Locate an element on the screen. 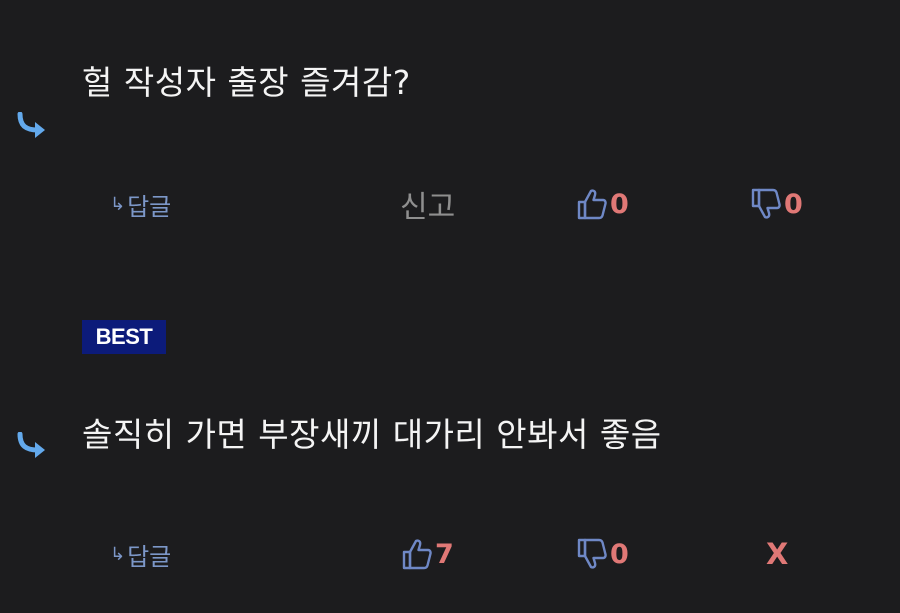  comment-text: 솔직히 가면 부장새끼 대가리 안봐서 좋음 is located at coordinates (372, 434).